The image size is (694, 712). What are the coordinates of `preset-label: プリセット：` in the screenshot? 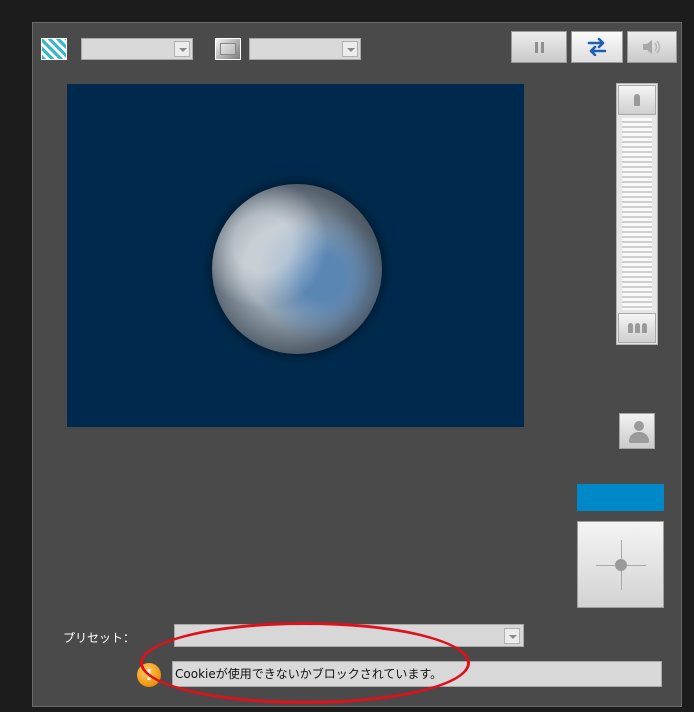 It's located at (99, 638).